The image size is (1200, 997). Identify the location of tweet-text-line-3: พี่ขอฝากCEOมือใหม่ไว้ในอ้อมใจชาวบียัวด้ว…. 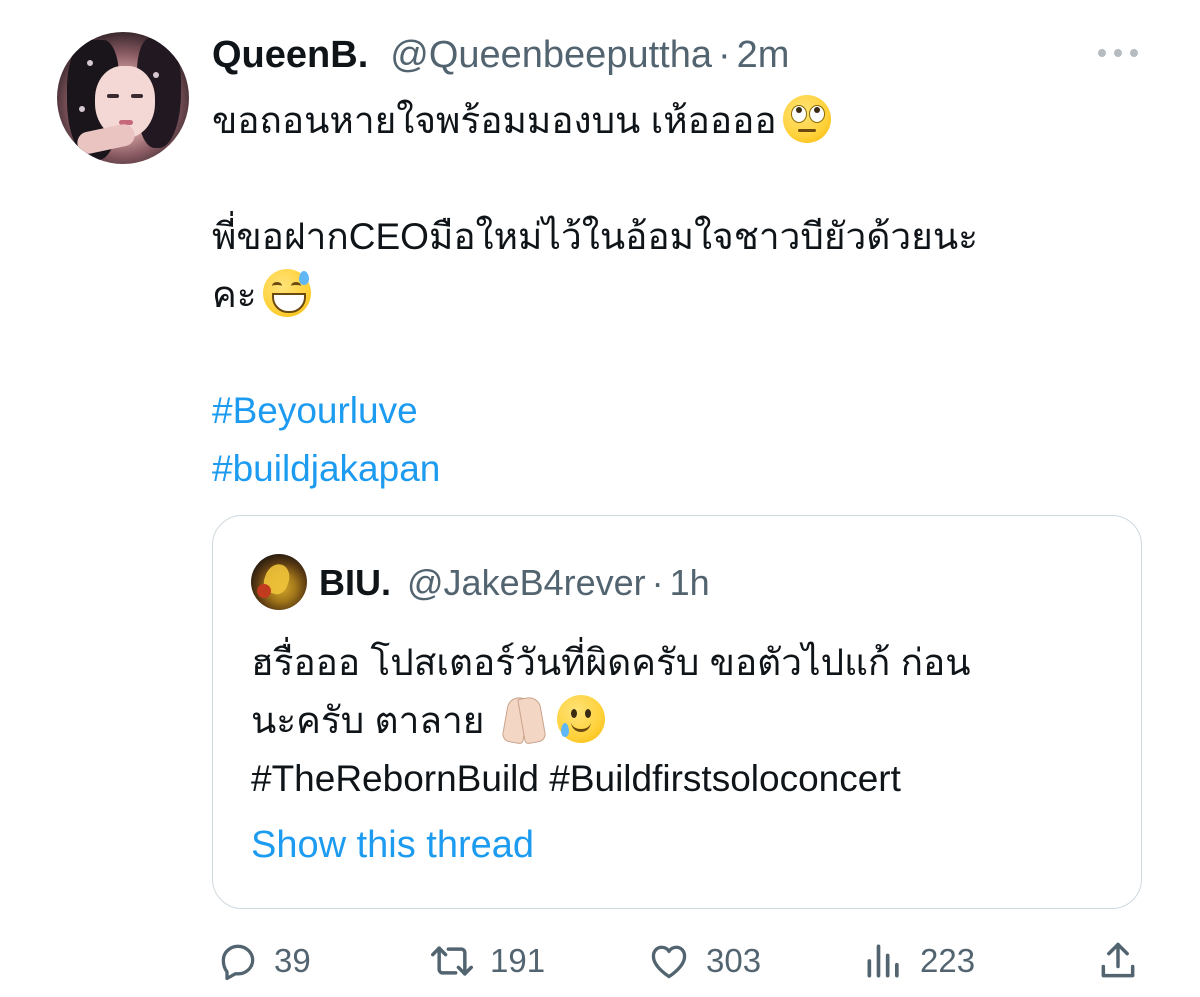
(595, 236).